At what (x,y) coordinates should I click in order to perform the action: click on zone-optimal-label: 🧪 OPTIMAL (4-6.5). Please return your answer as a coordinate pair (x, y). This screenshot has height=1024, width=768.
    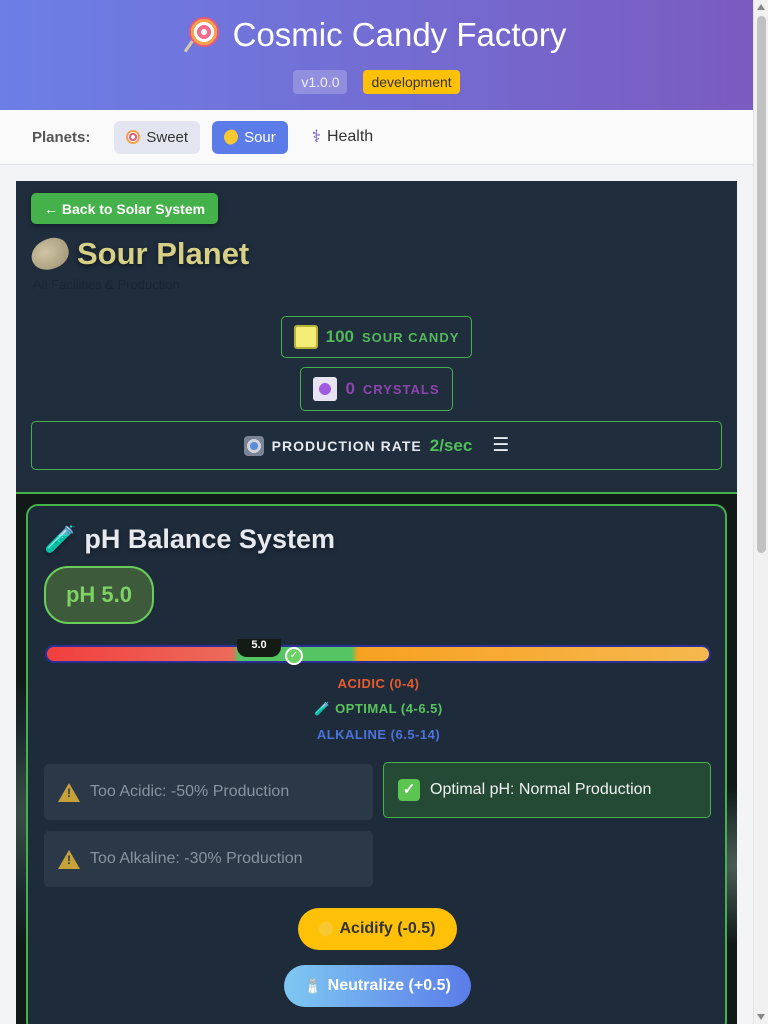
    Looking at the image, I should click on (378, 709).